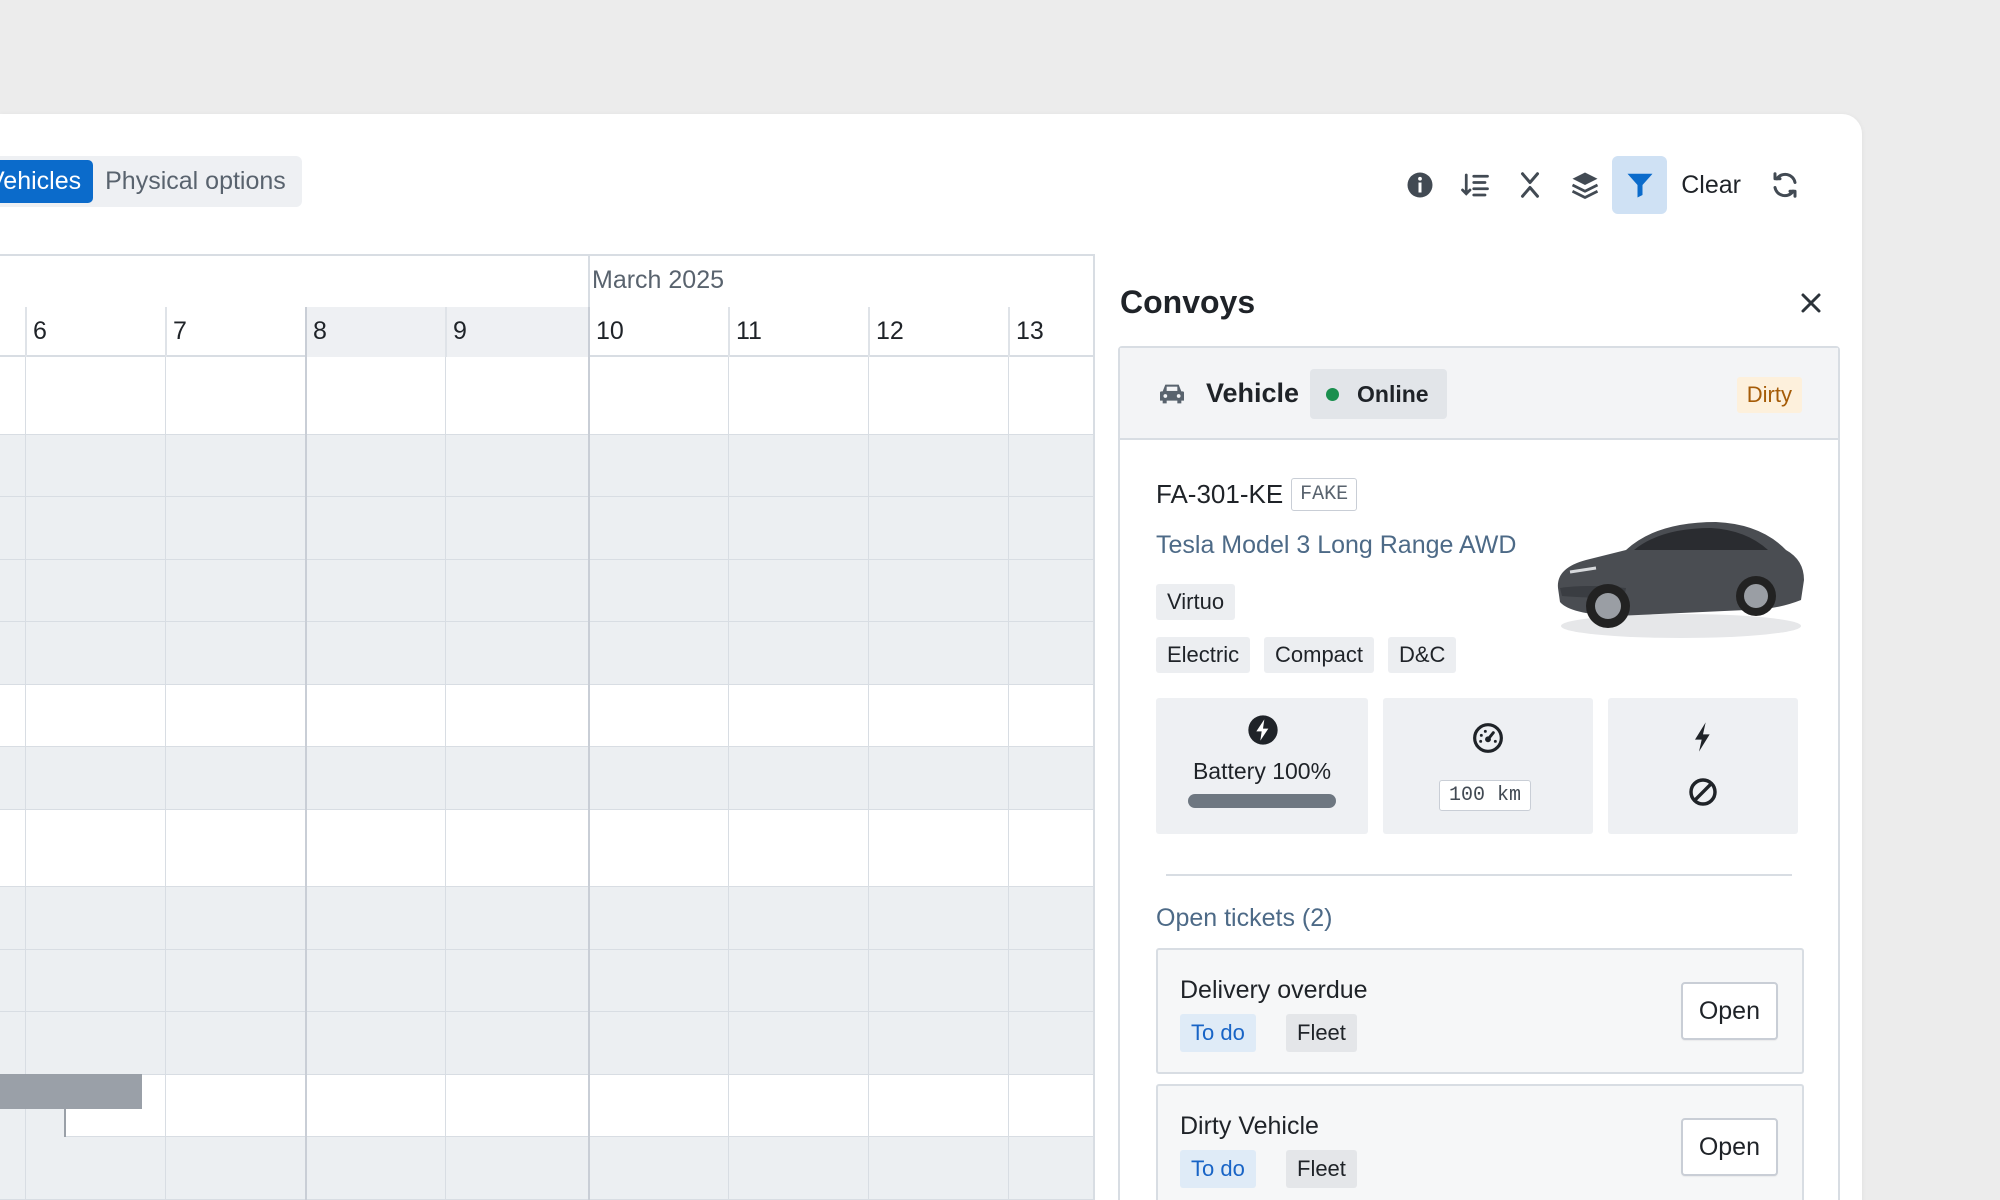 The image size is (2000, 1200). I want to click on booking-bar, so click(71, 1091).